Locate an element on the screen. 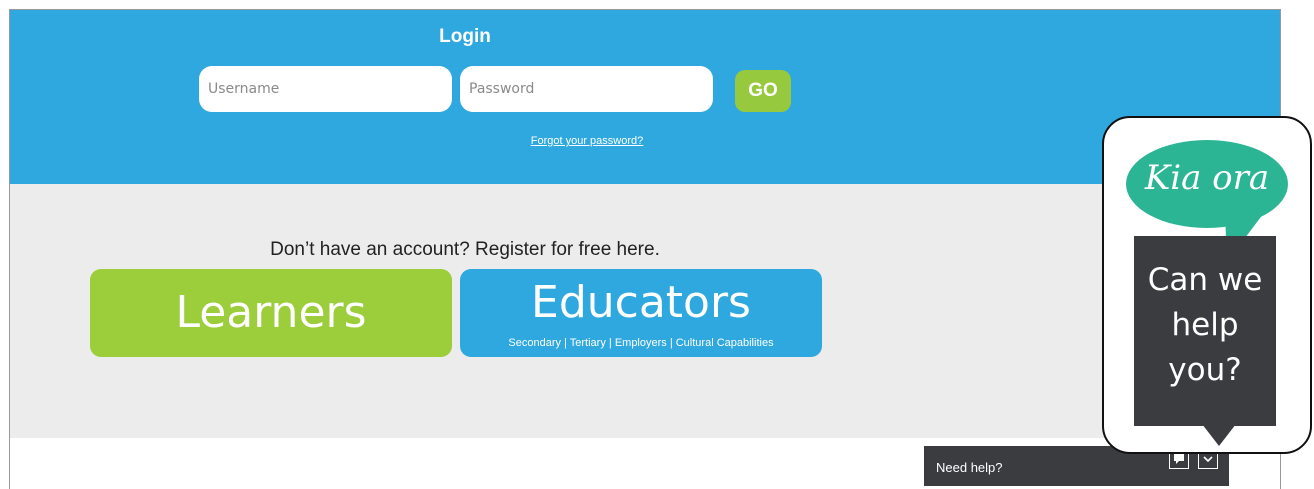 The image size is (1314, 489). message-box-tail is located at coordinates (1219, 435).